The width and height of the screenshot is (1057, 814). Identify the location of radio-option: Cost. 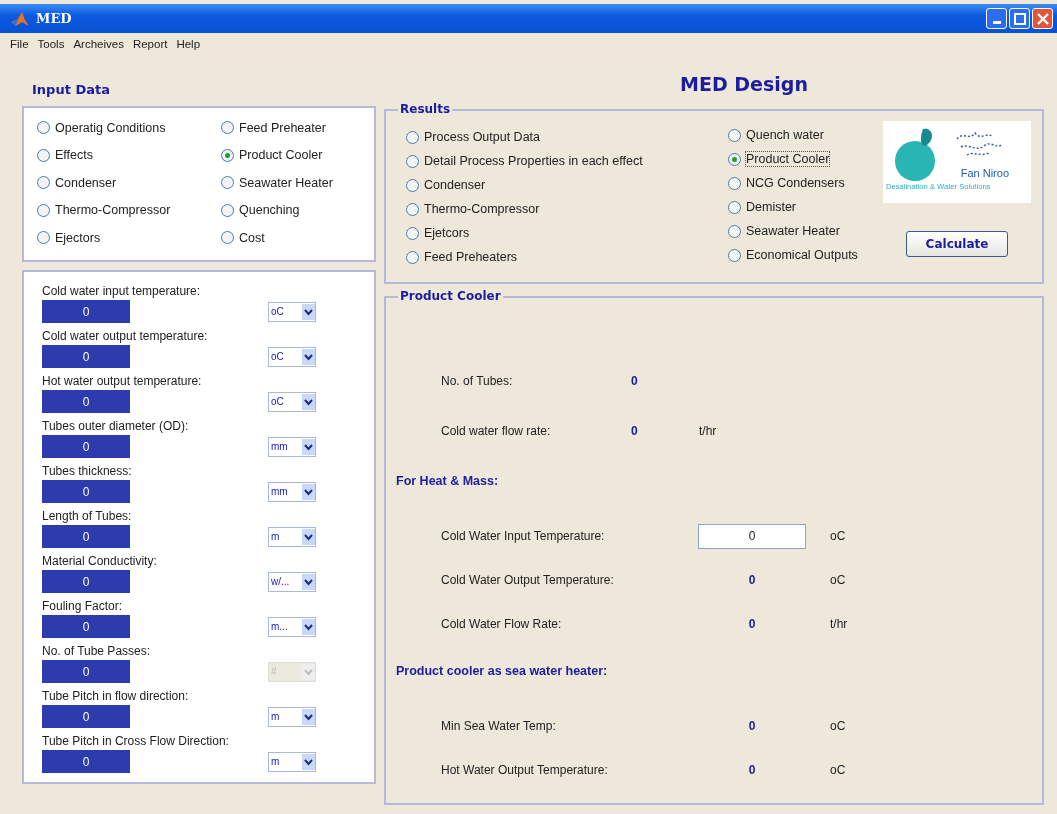
(277, 238).